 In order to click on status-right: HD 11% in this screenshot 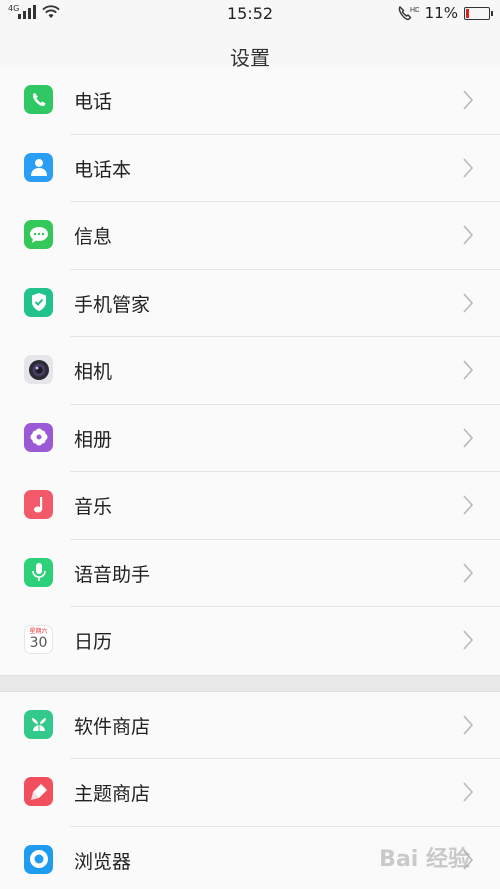, I will do `click(445, 13)`.